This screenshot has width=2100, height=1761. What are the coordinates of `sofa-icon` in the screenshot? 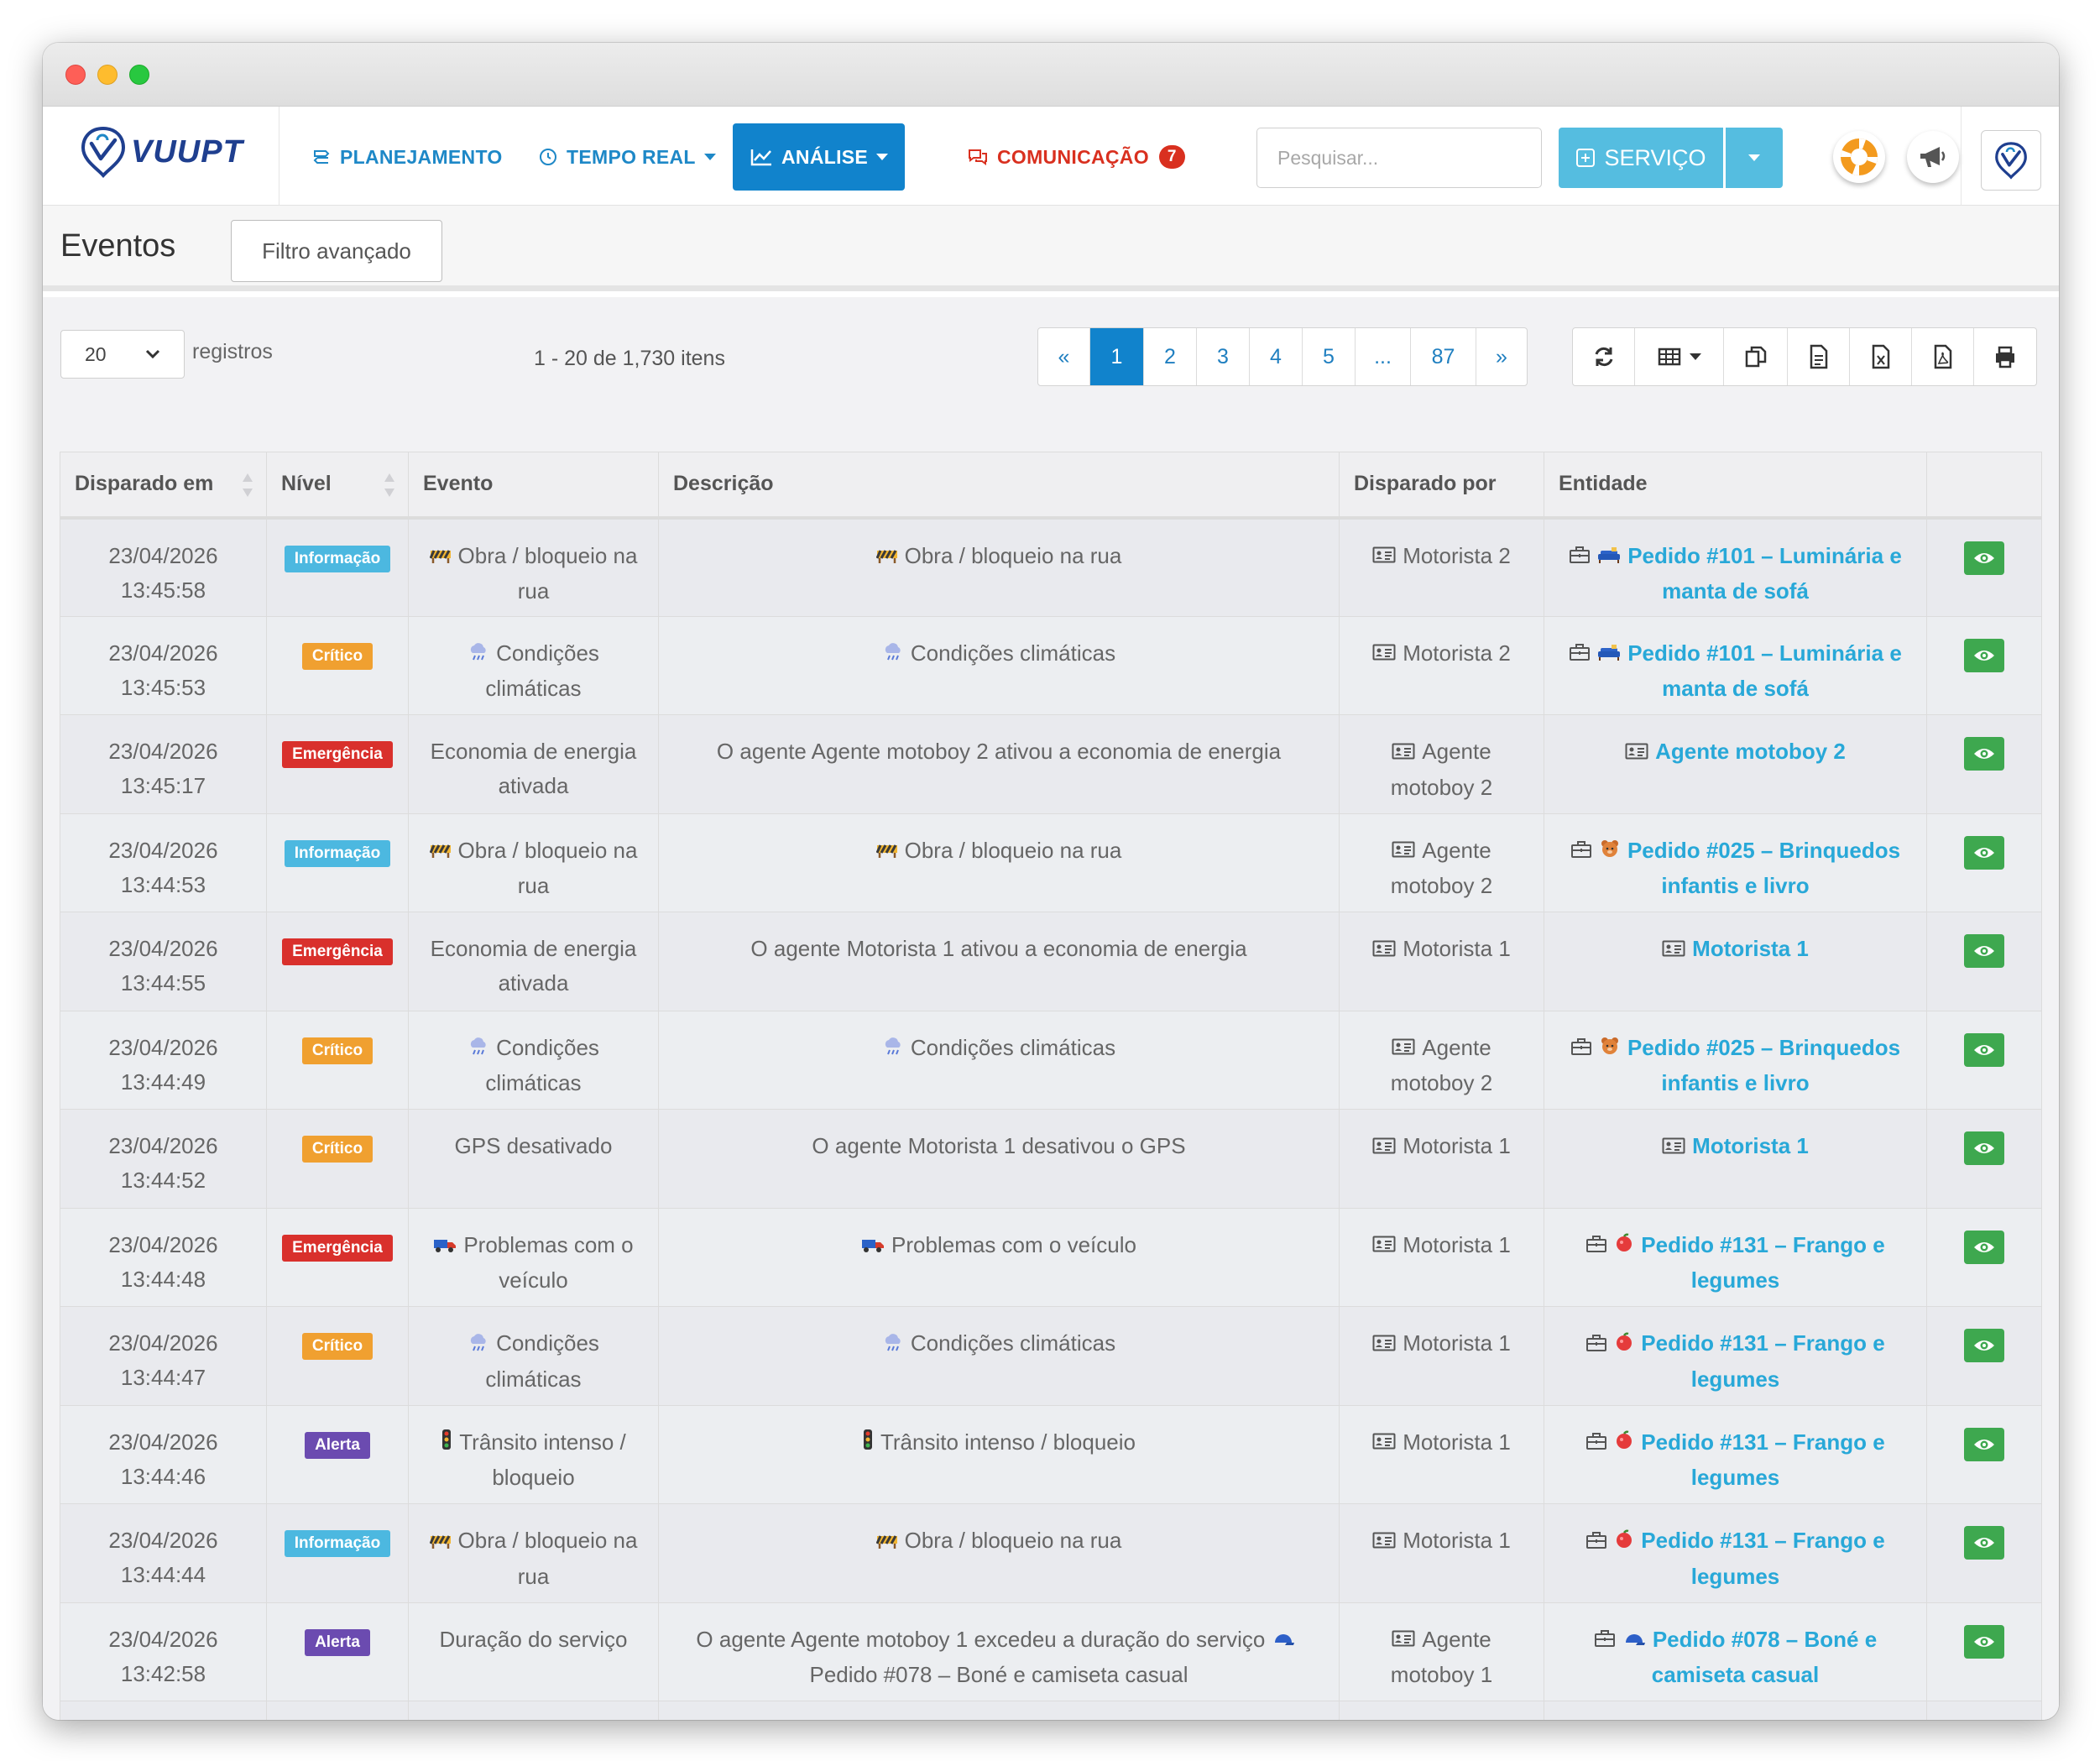 It's located at (1609, 557).